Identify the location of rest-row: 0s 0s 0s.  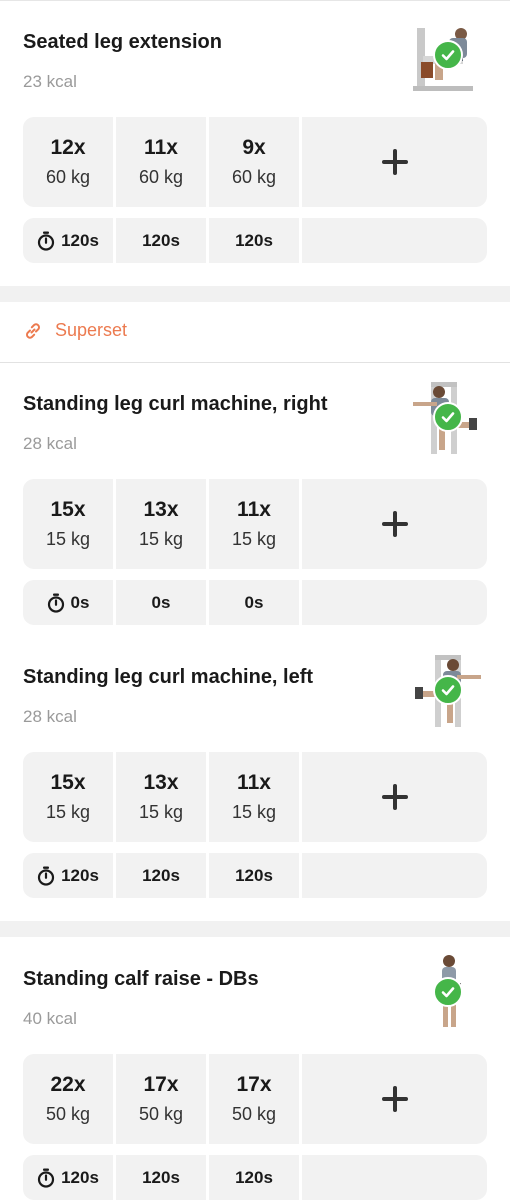
(255, 602).